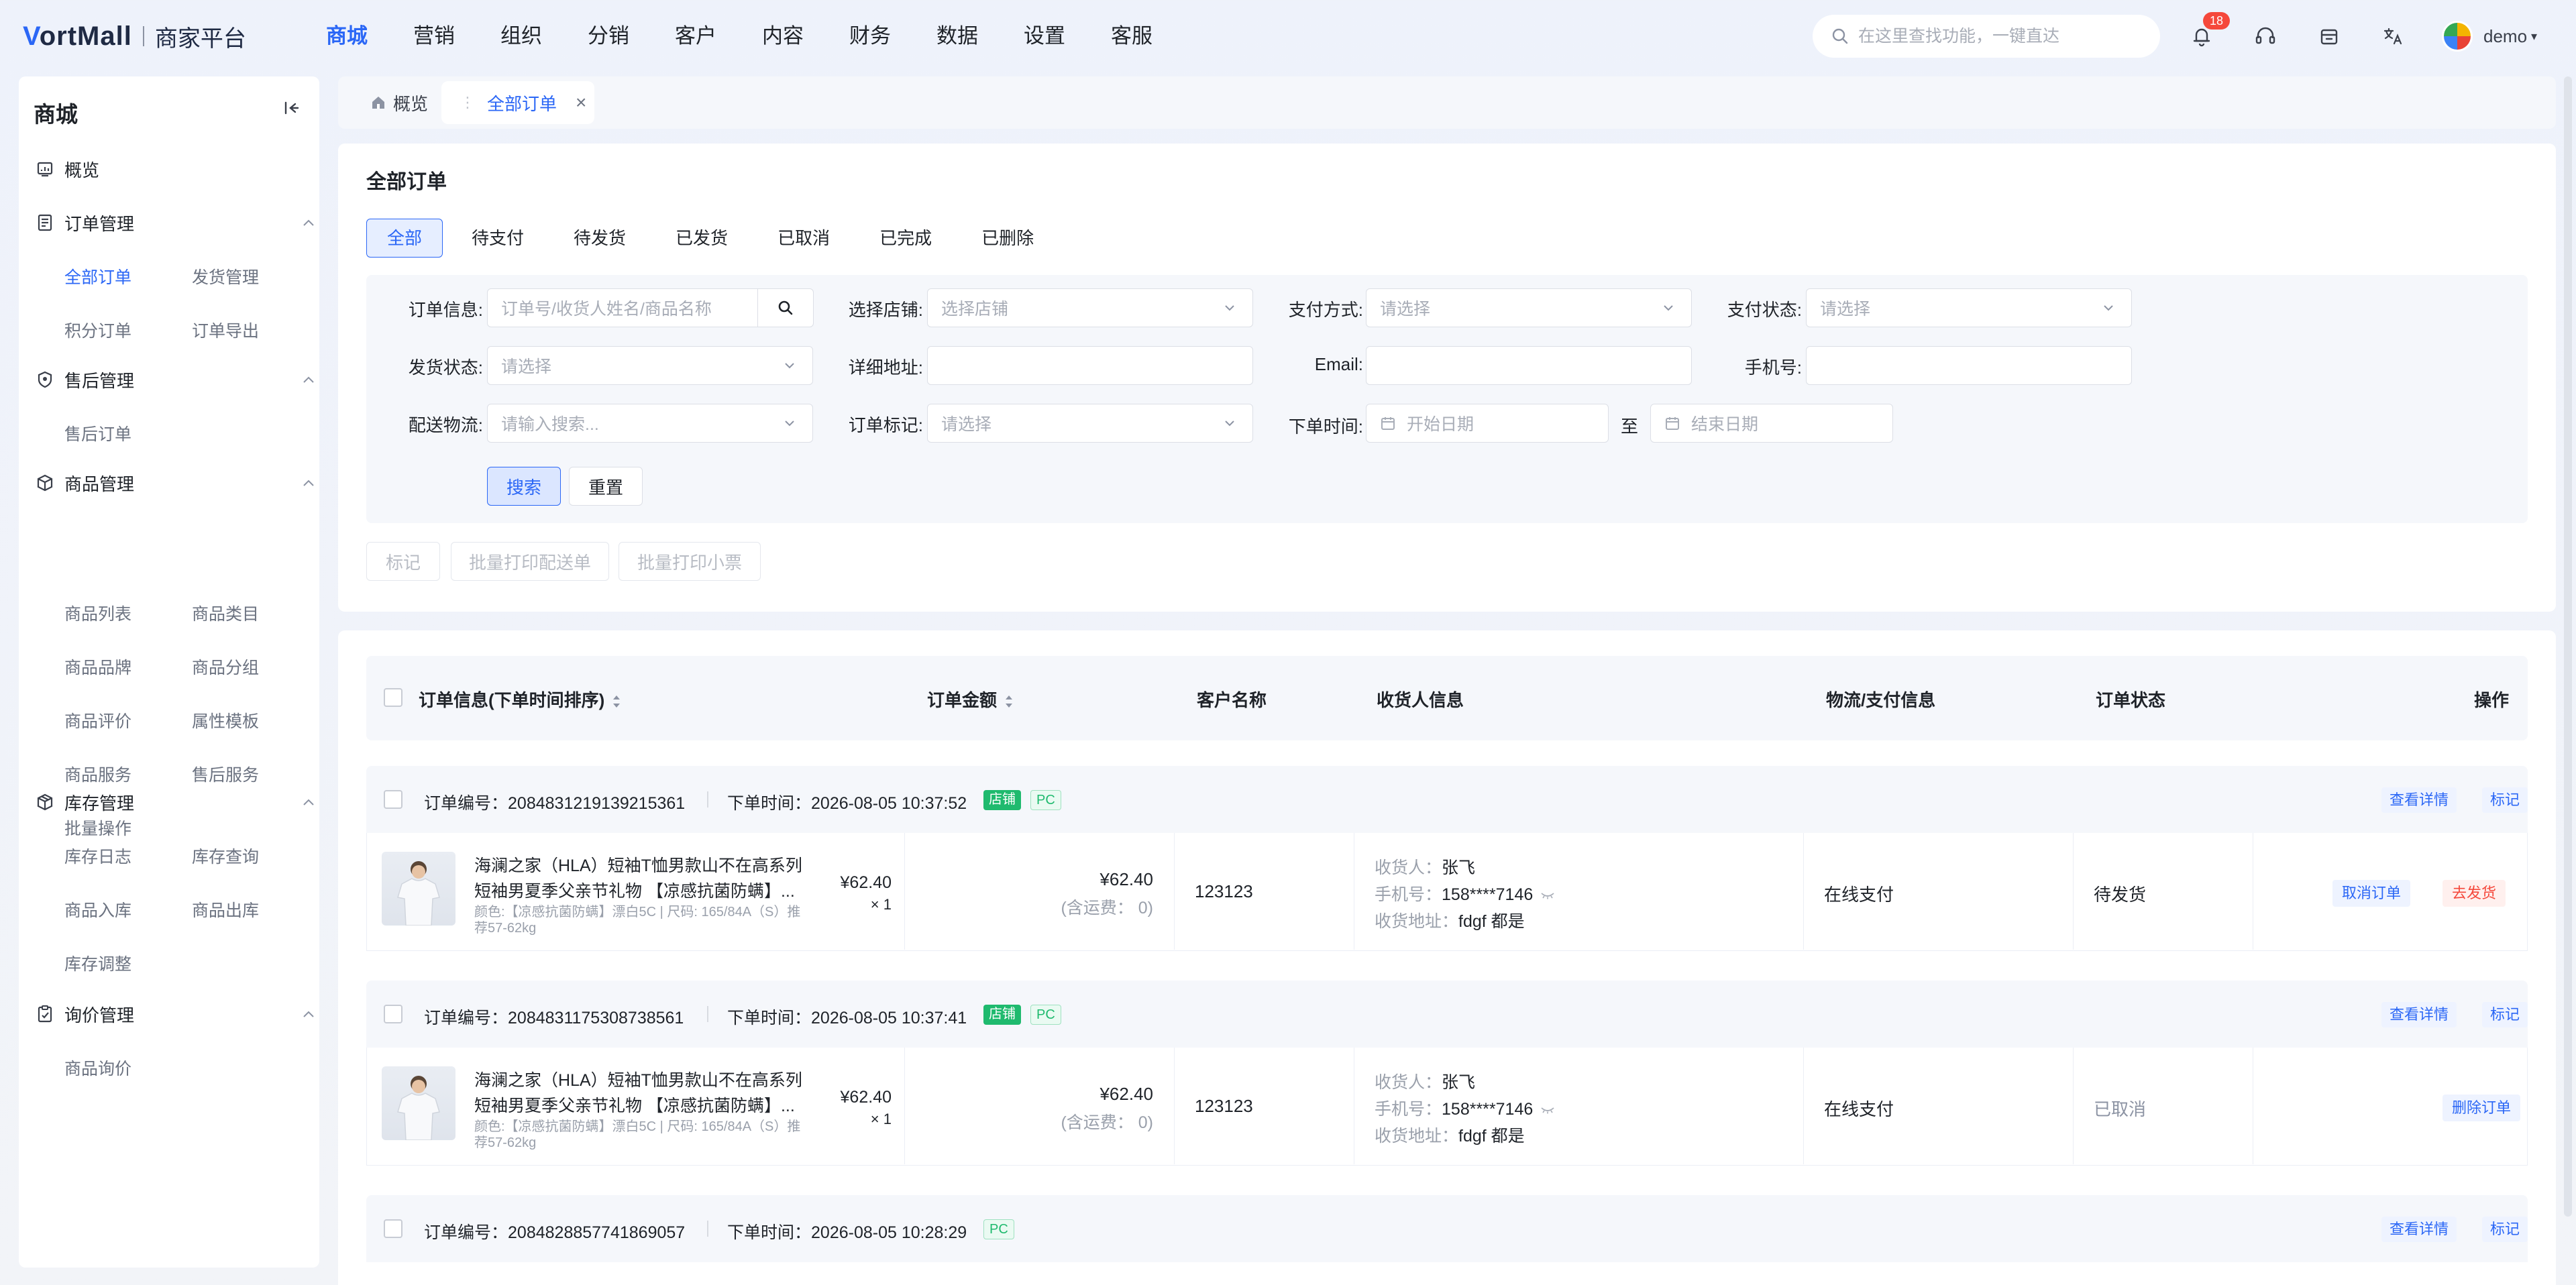 The image size is (2576, 1285). Describe the element at coordinates (544, 36) in the screenshot. I see `topnav-item-organization: 组织` at that location.